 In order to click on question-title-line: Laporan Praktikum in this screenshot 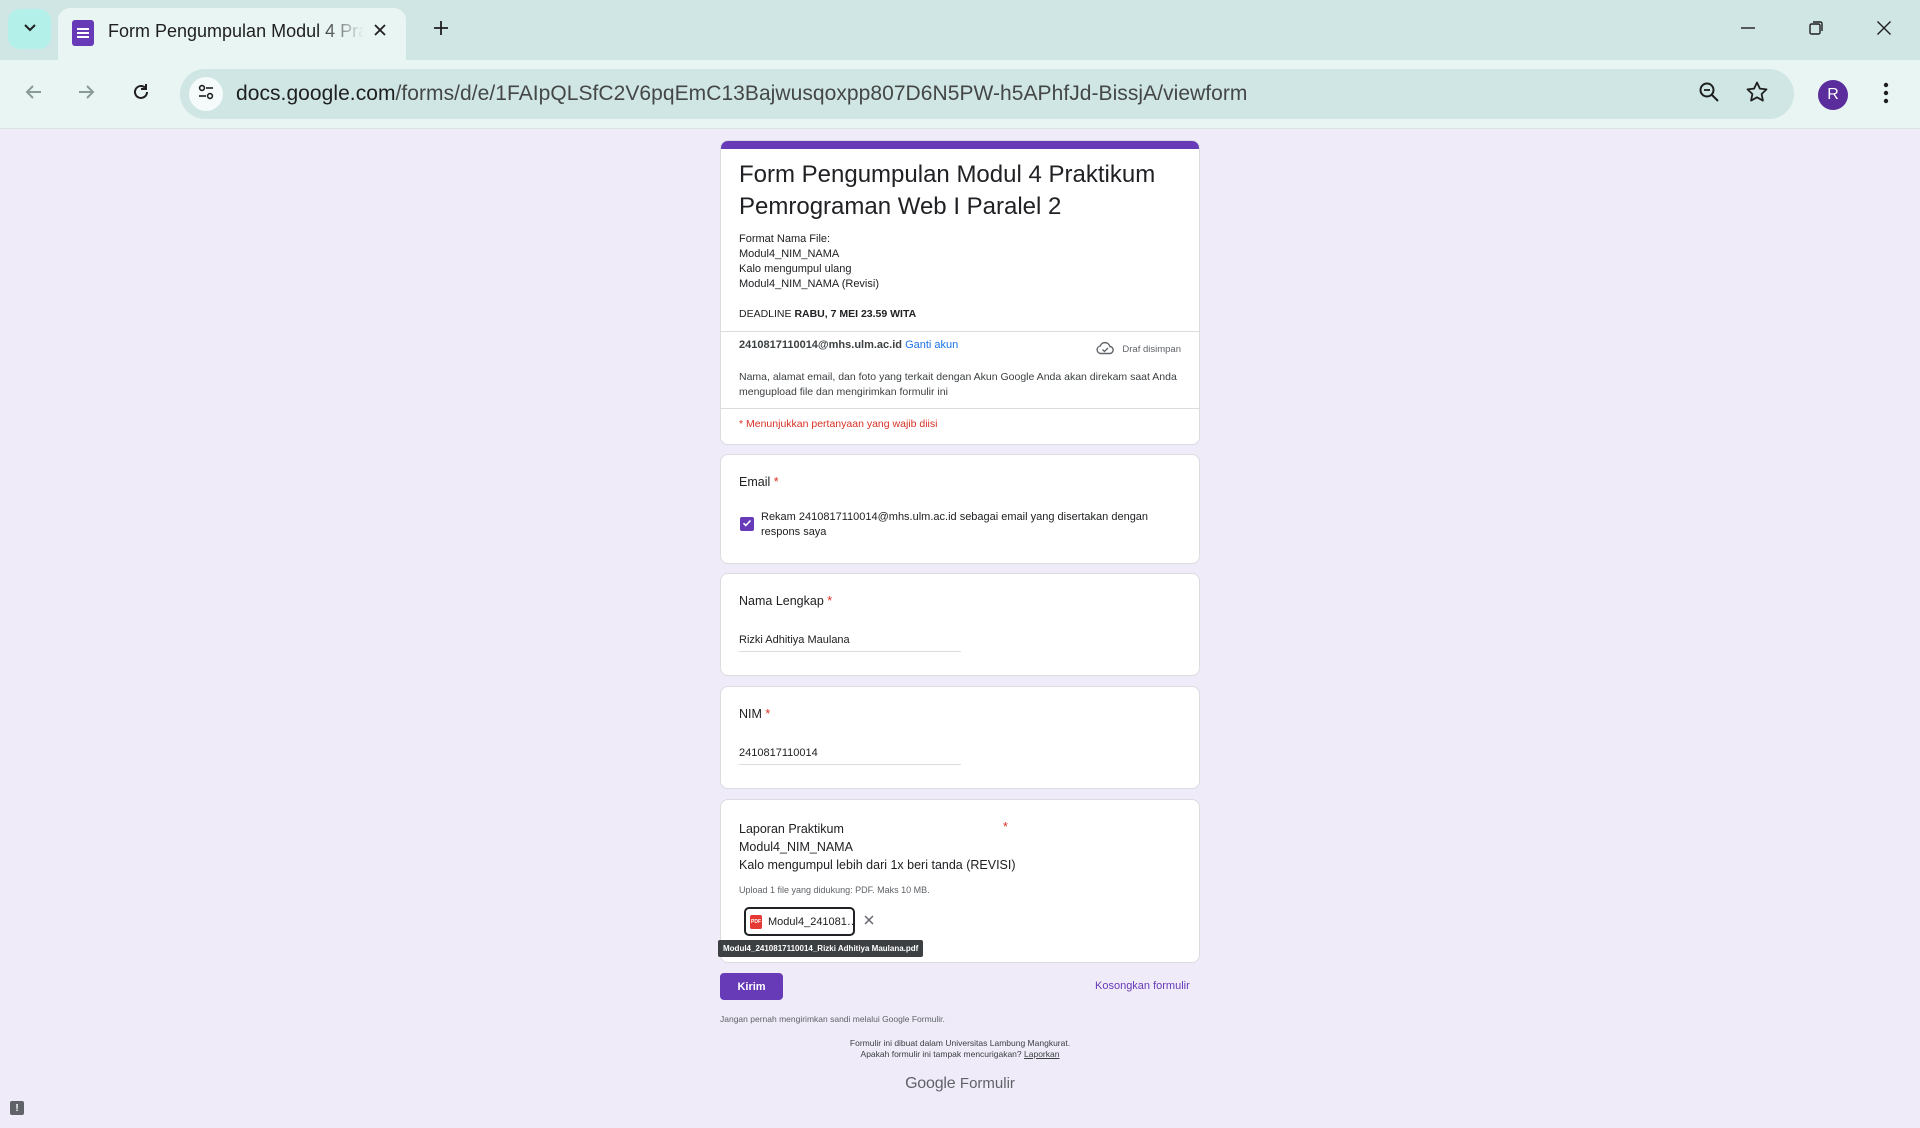, I will do `click(791, 829)`.